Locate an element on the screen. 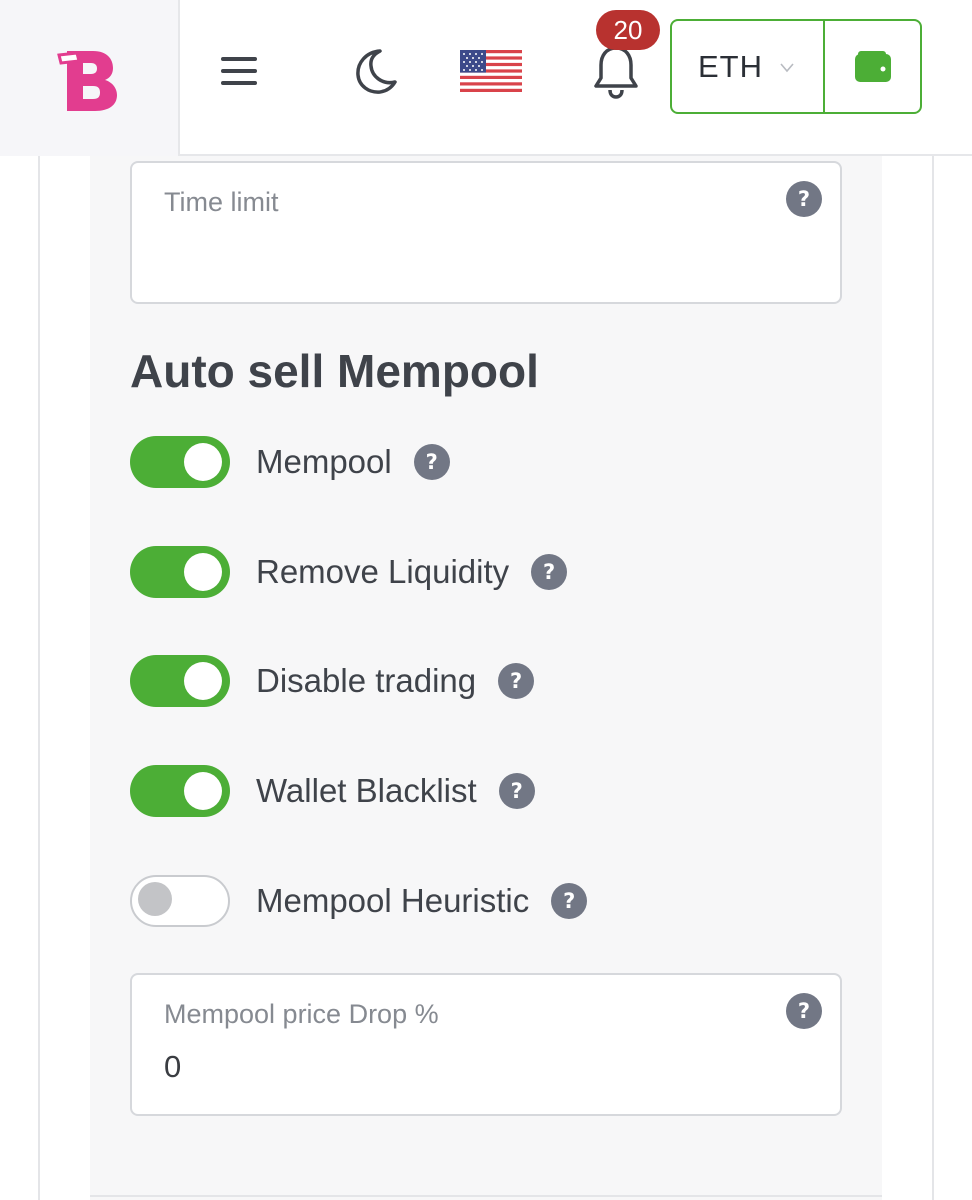  chevron-down-icon is located at coordinates (787, 67).